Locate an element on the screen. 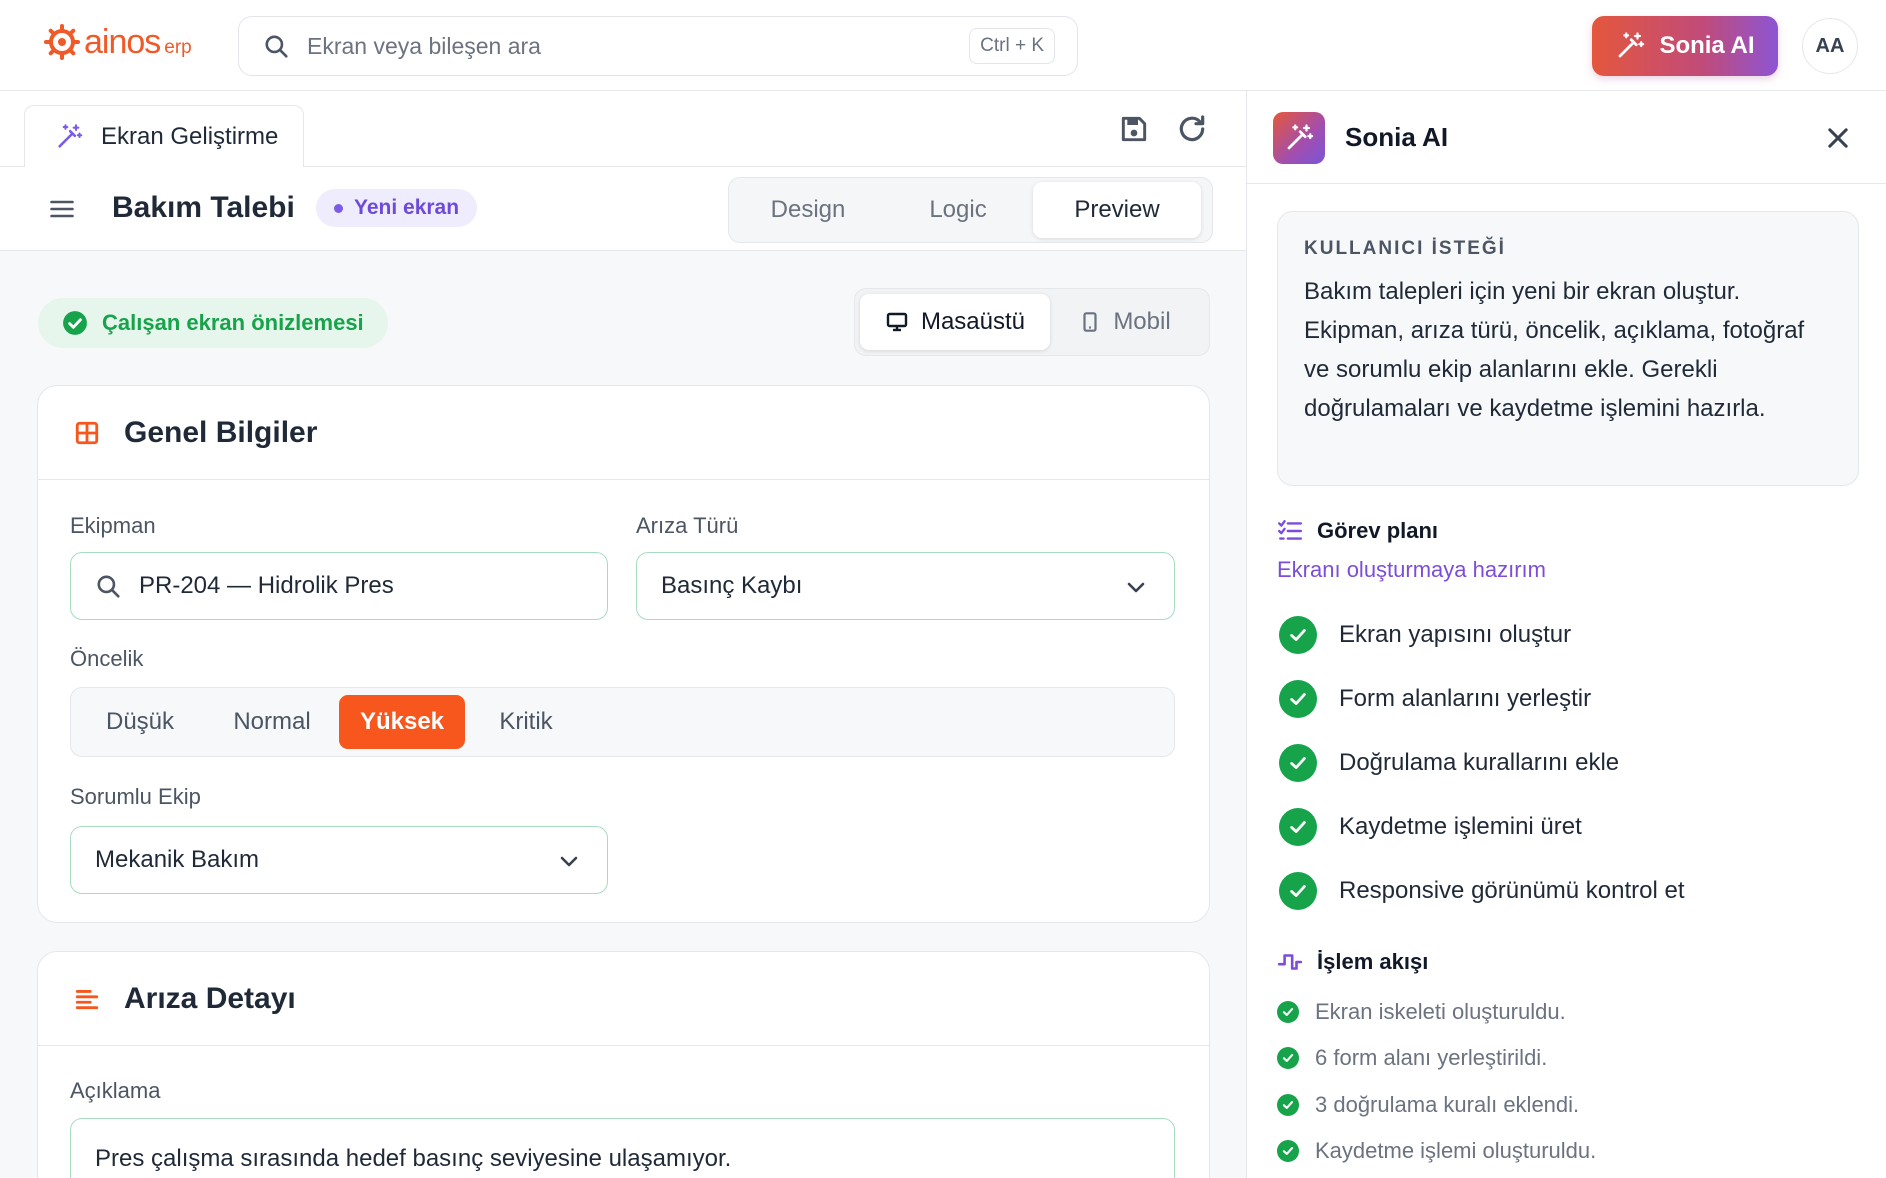  device-mobile-label: Mobil is located at coordinates (1142, 321).